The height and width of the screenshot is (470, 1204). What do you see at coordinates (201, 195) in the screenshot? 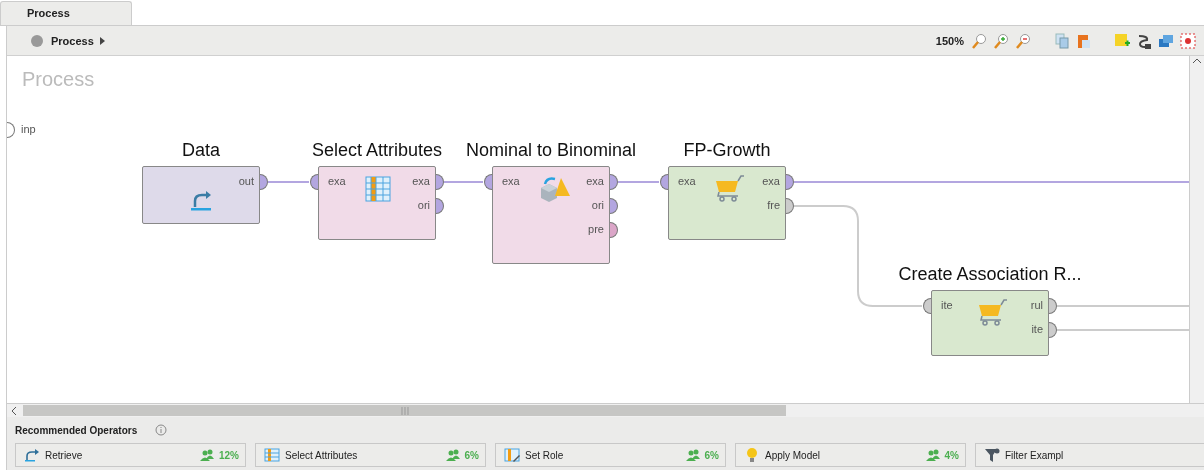
I see `operator-node: out` at bounding box center [201, 195].